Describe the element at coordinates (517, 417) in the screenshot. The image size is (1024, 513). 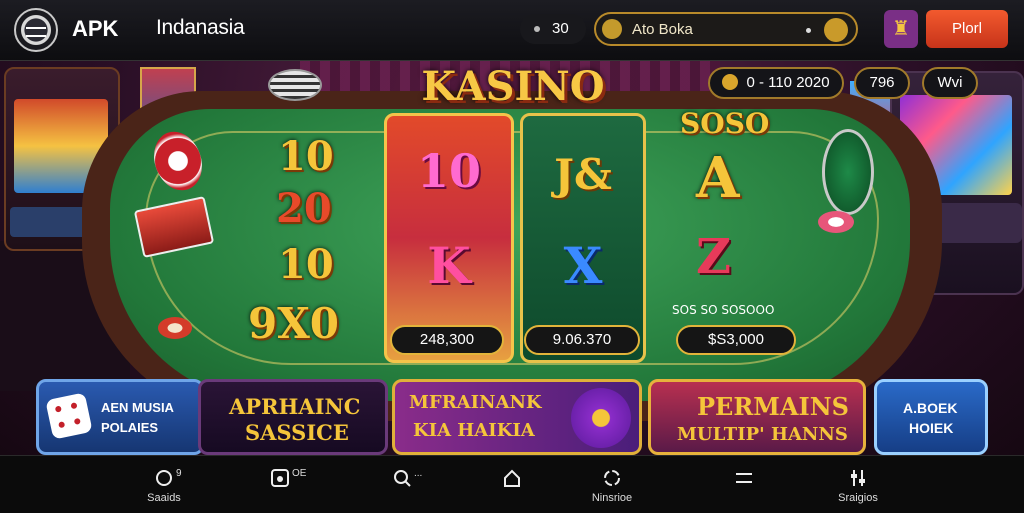
I see `game-tile-3: MFRAINANK KIA HAIKIA` at that location.